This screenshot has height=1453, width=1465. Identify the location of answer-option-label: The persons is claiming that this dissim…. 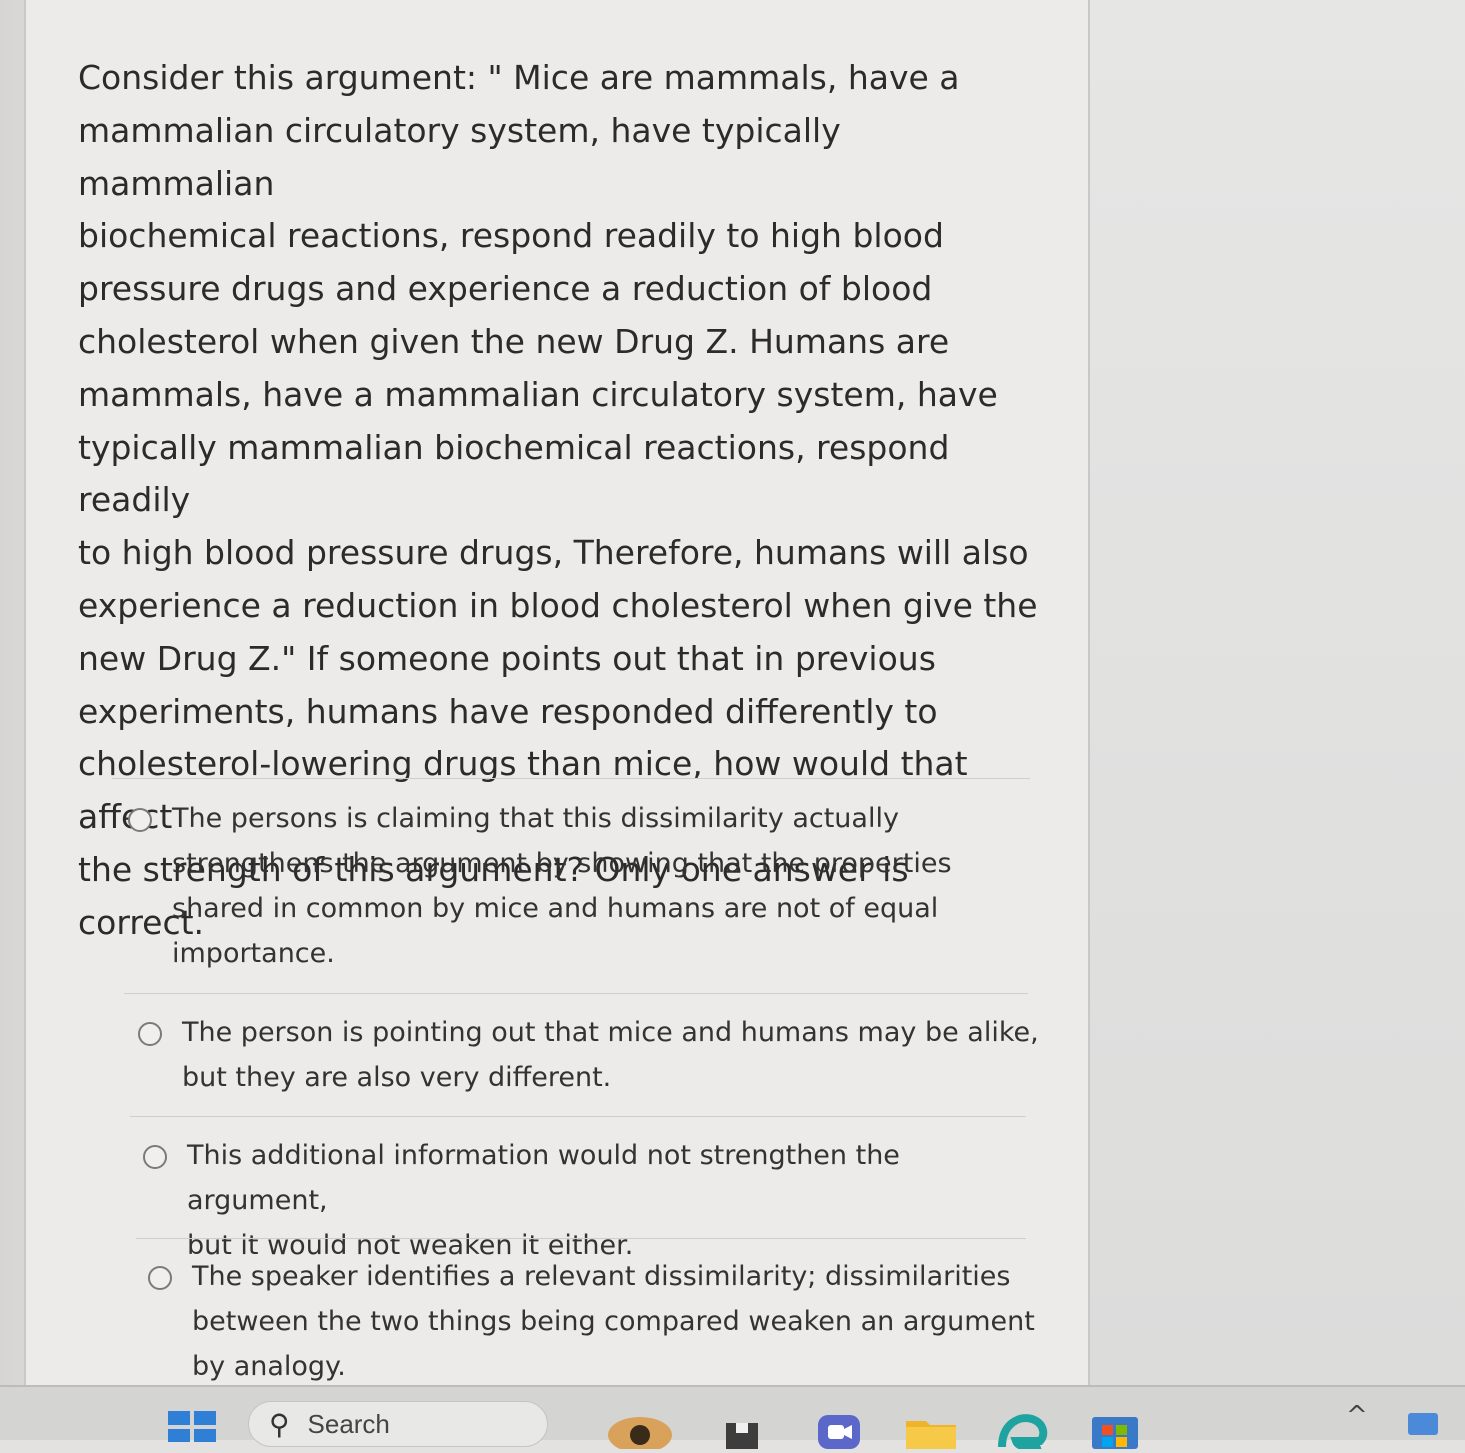
(562, 886).